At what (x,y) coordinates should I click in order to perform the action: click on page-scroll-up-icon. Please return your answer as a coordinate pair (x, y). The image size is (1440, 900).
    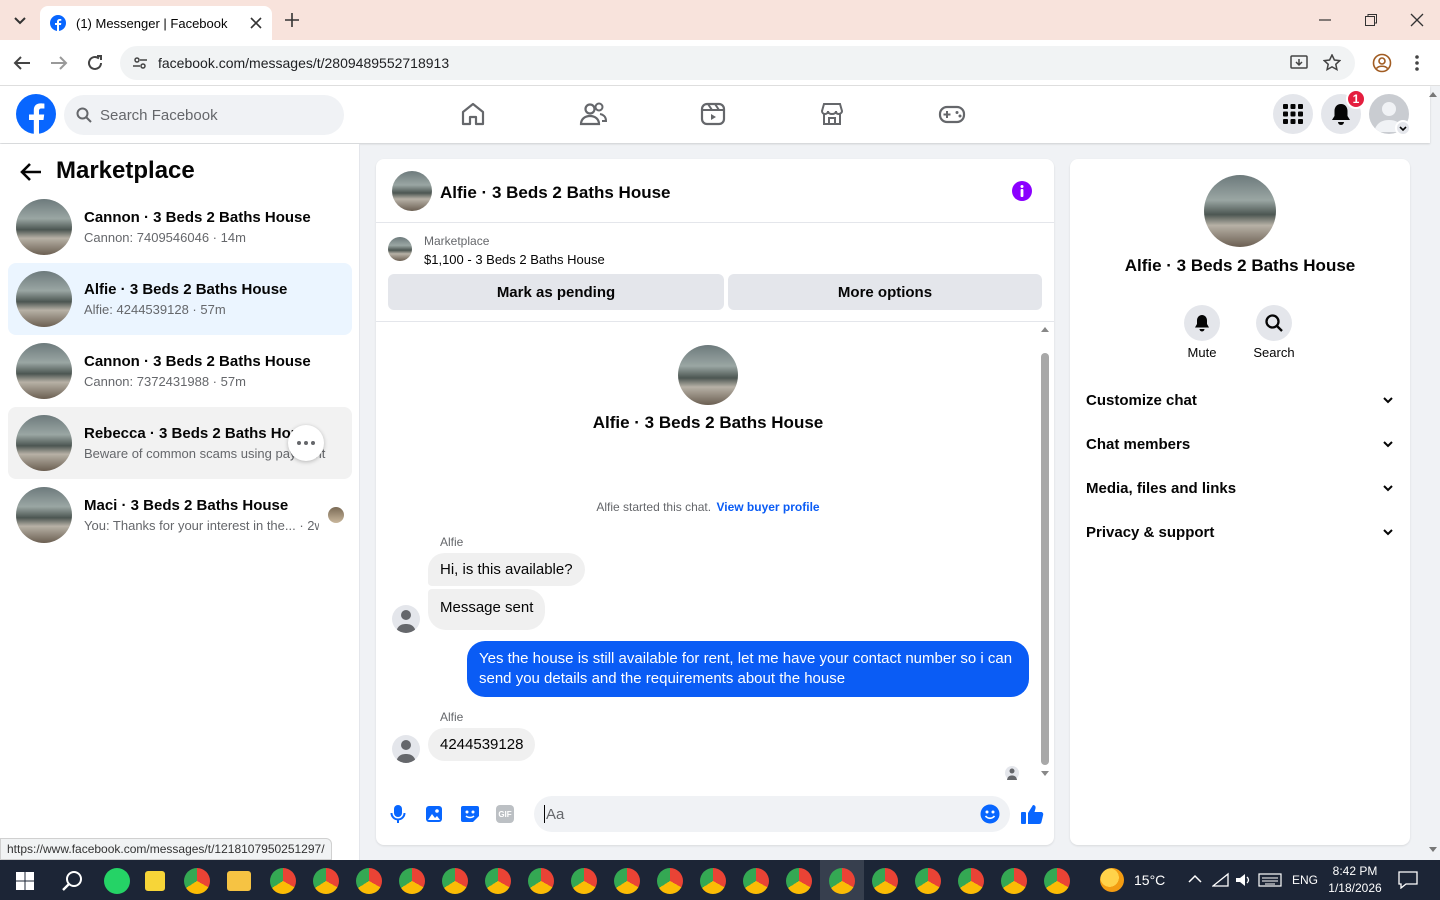
    Looking at the image, I should click on (1433, 94).